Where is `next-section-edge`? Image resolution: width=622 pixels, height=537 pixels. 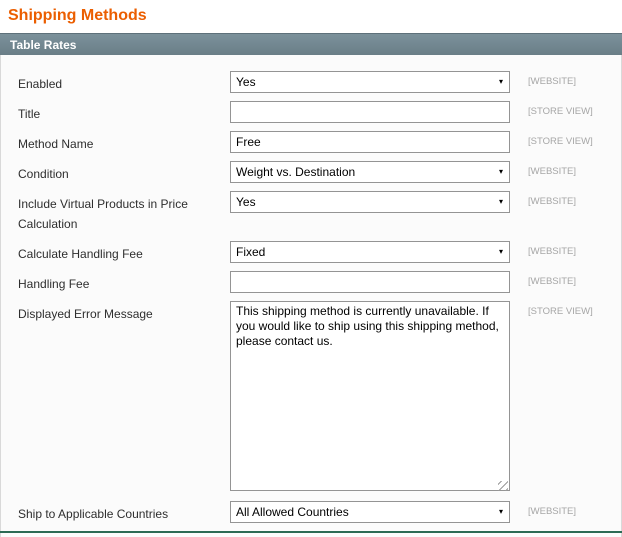
next-section-edge is located at coordinates (311, 532).